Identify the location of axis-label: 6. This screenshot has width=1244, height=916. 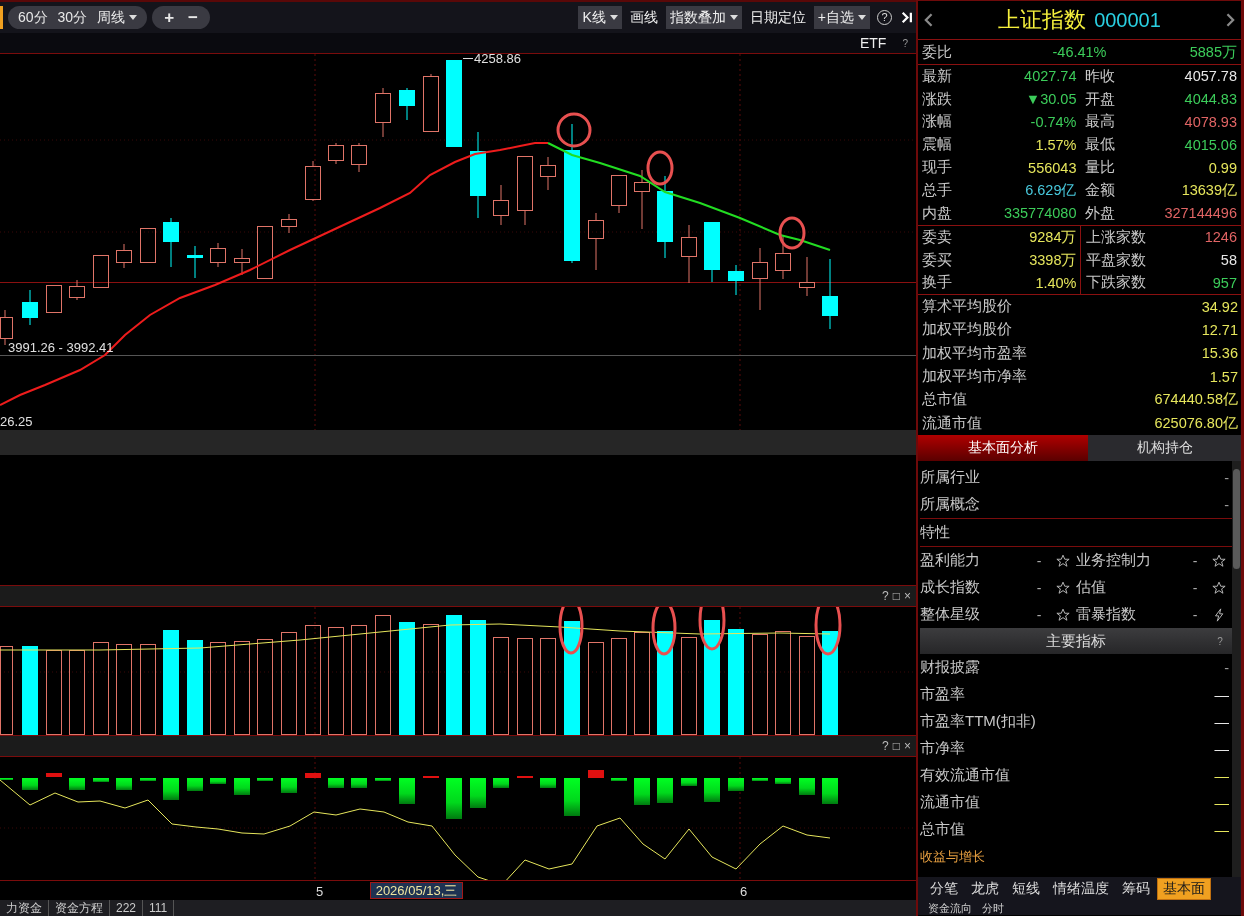
(744, 891).